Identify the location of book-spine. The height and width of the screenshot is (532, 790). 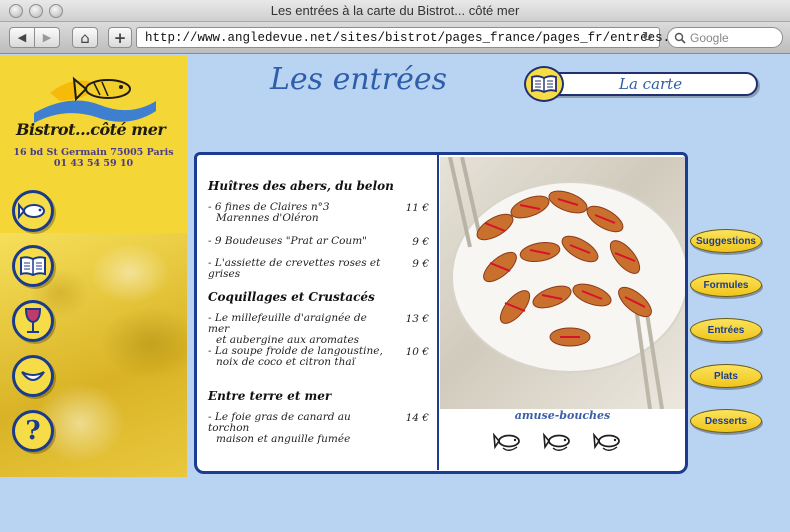
(438, 312).